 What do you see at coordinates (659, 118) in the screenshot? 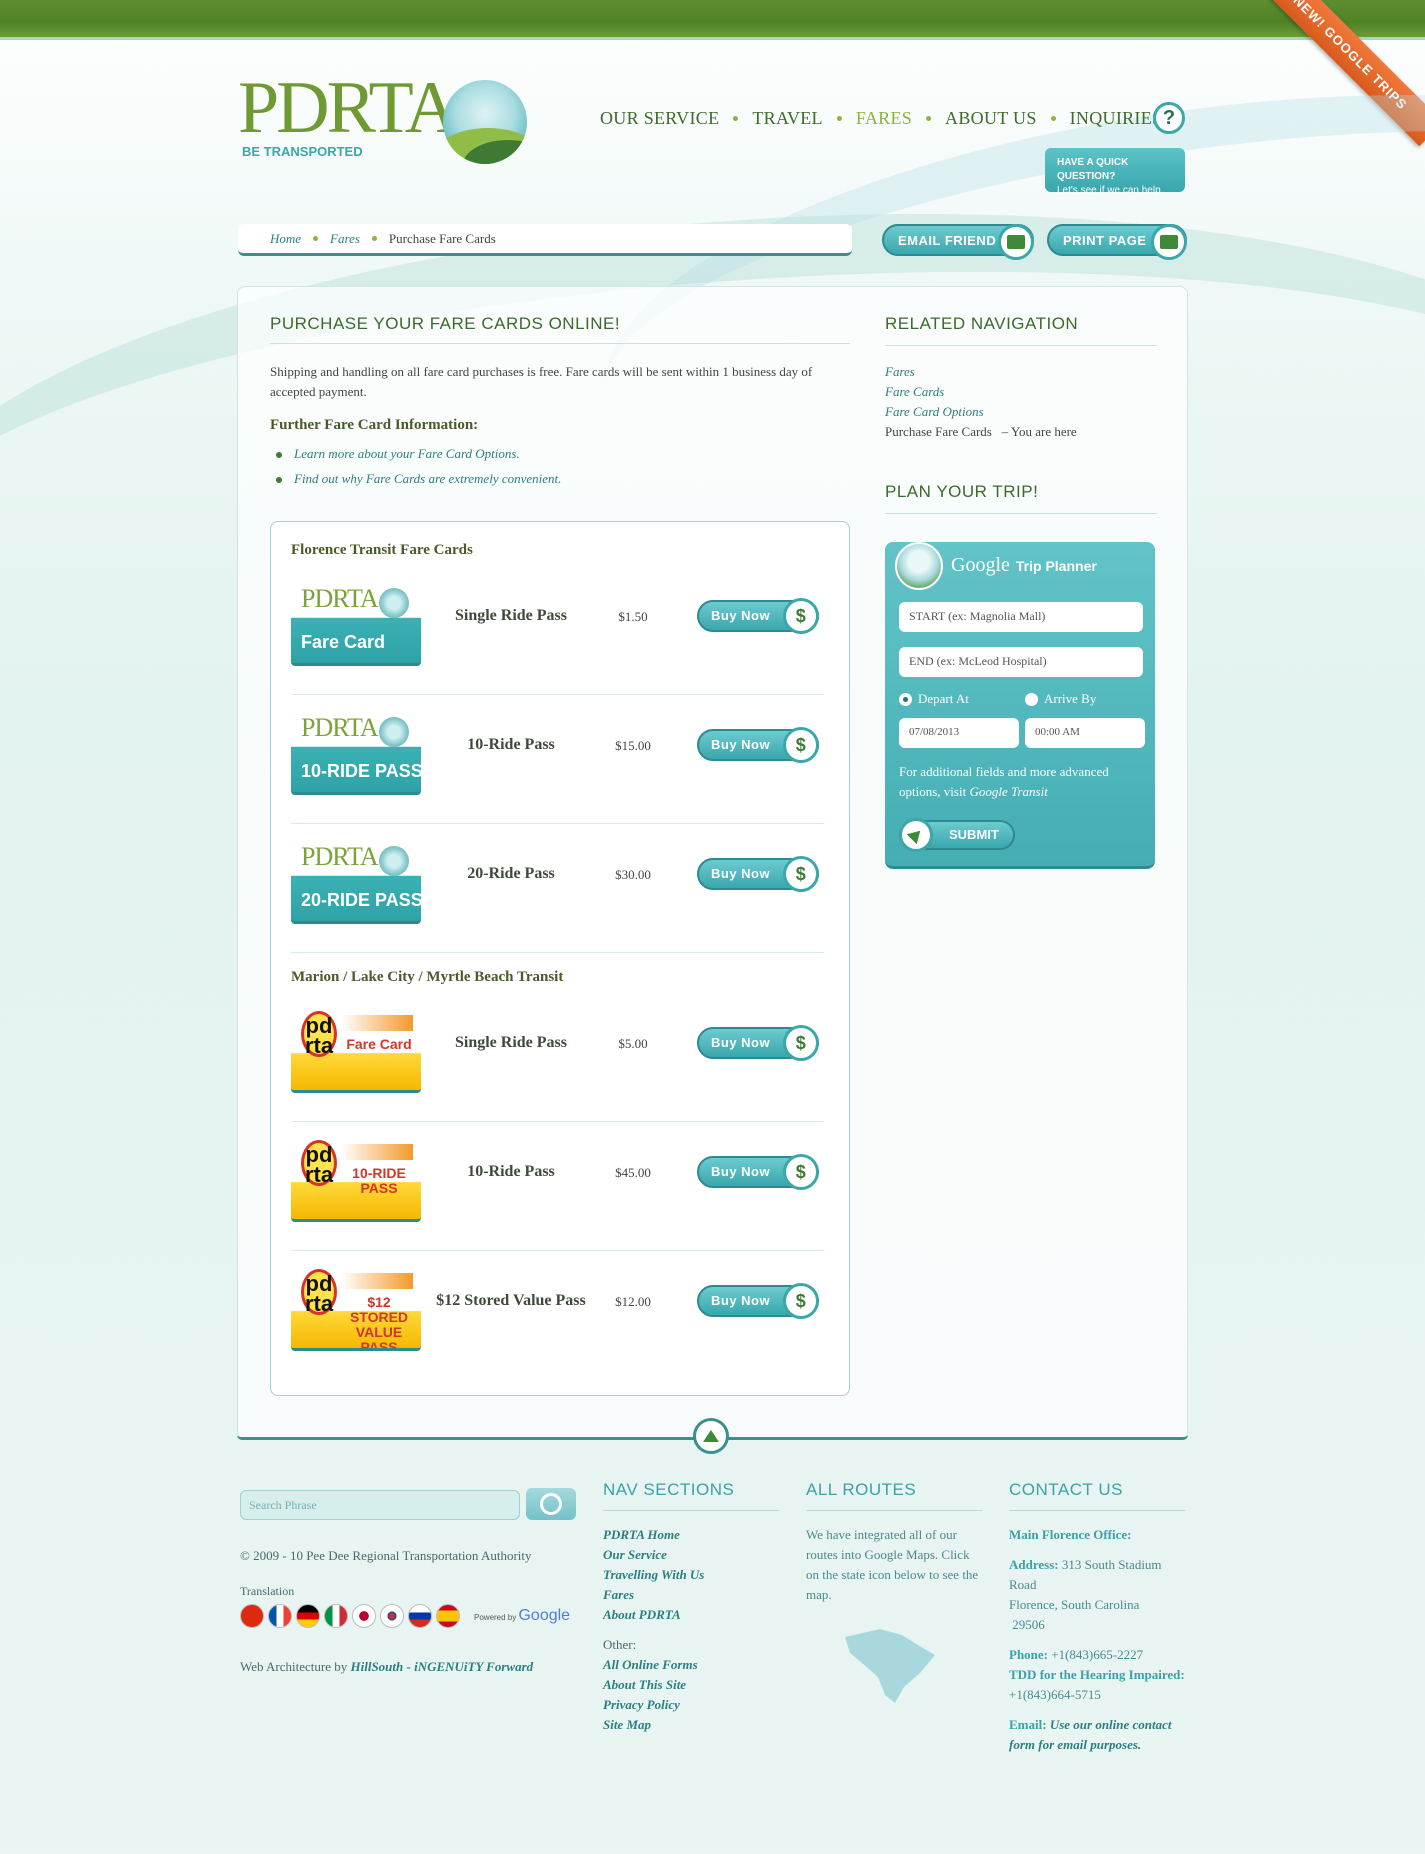
I see `nav-our-service: OUR SERVICE` at bounding box center [659, 118].